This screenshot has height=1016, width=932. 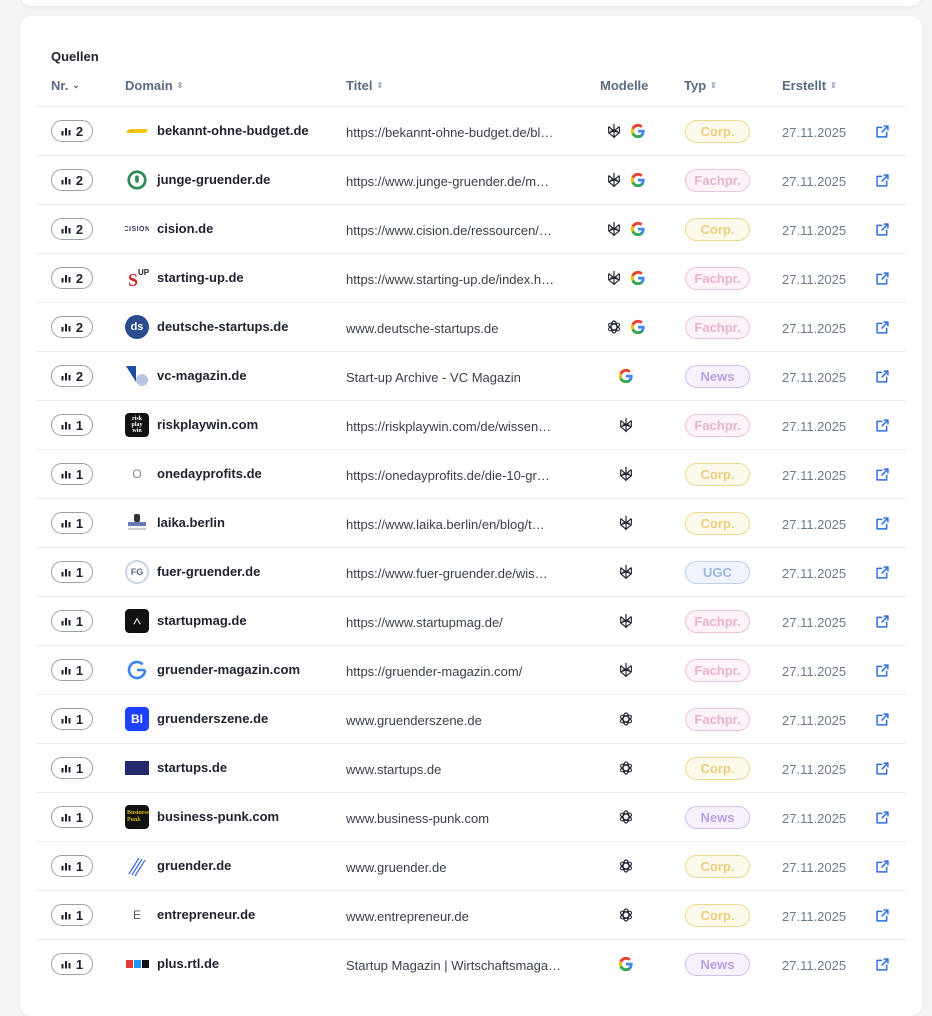 I want to click on riskplaywin-logo: risk play win, so click(x=137, y=425).